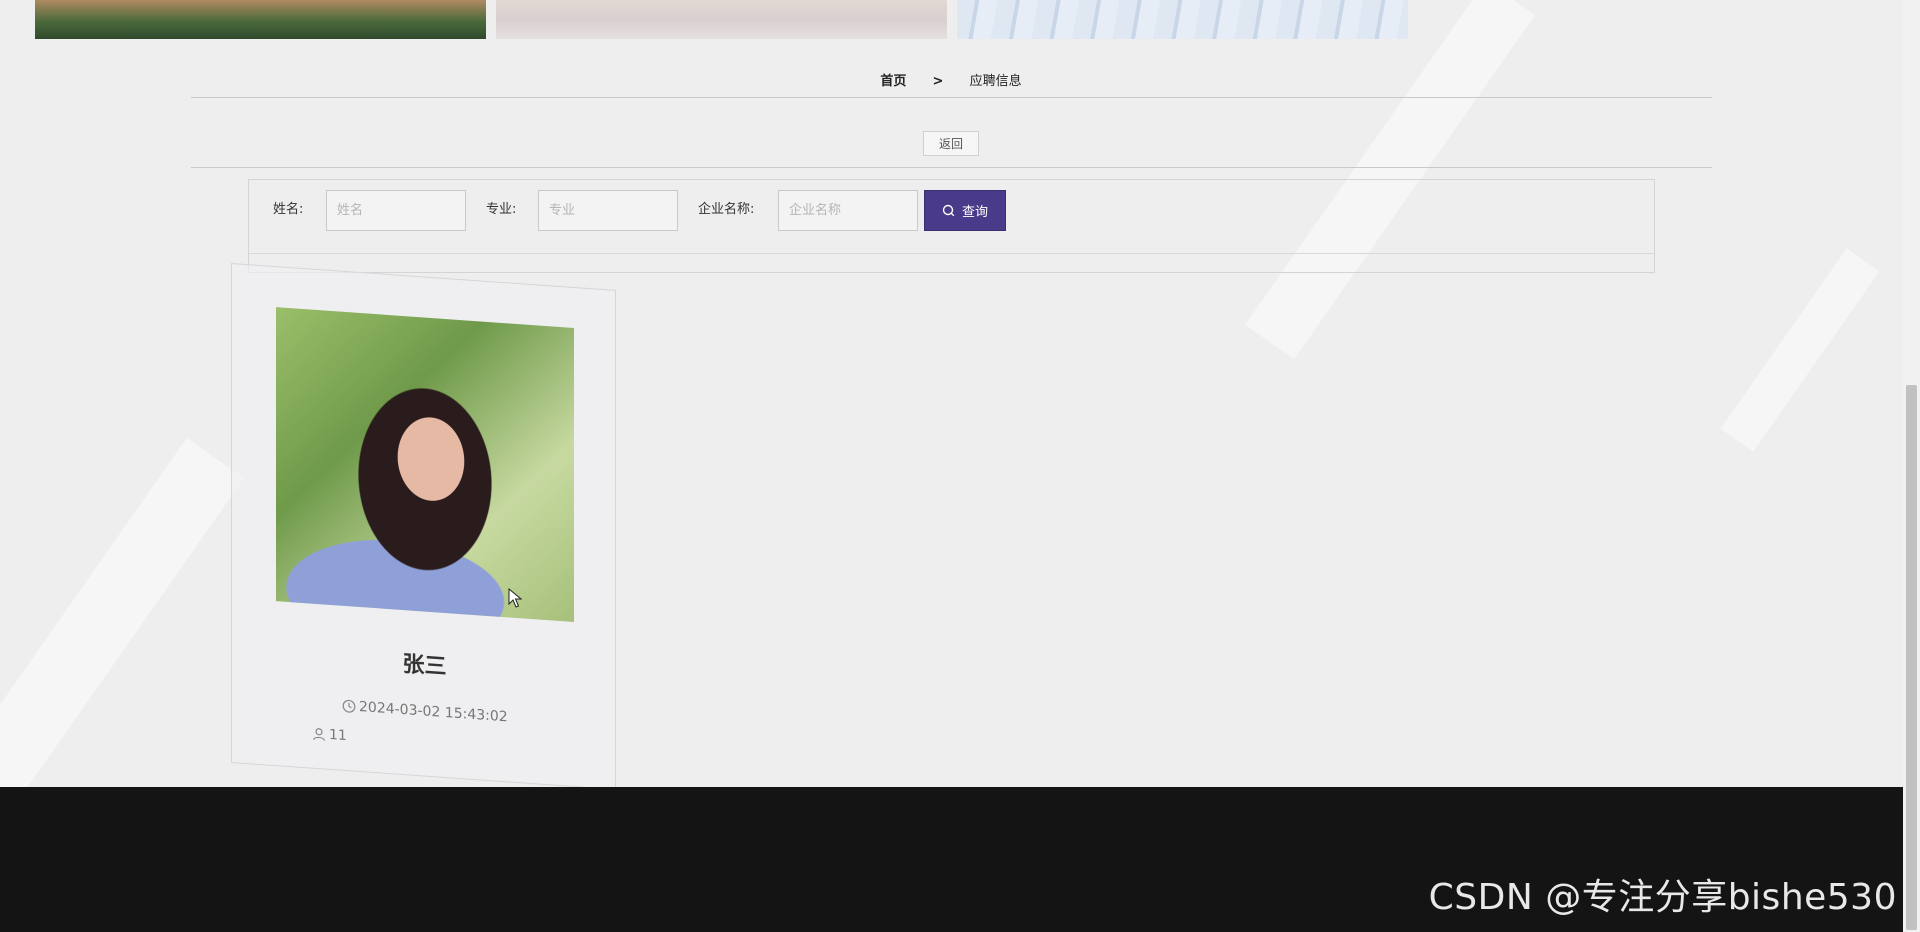 This screenshot has height=932, width=1920. I want to click on date-text: 2024-03-02 15:43:02, so click(433, 712).